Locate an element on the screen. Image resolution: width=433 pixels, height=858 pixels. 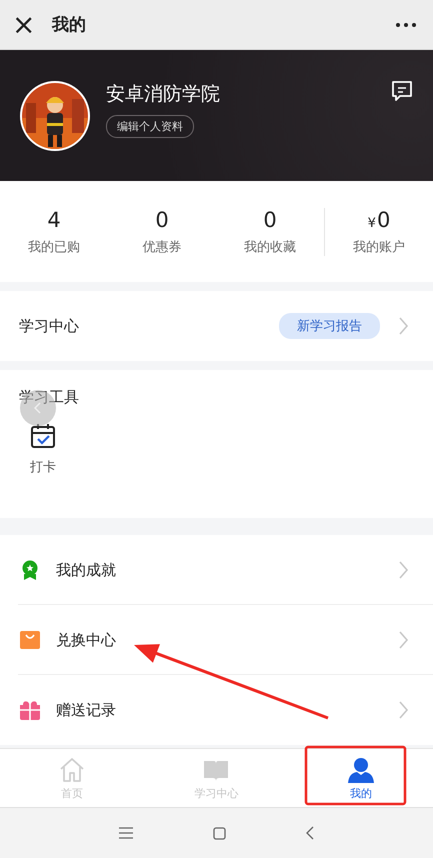
home-icon is located at coordinates (72, 770).